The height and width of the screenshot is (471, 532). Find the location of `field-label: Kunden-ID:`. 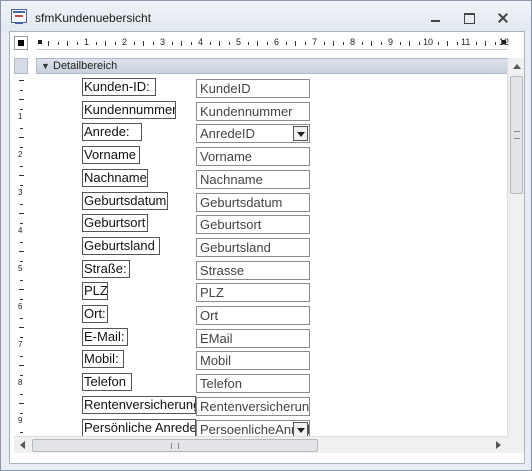

field-label: Kunden-ID: is located at coordinates (119, 87).